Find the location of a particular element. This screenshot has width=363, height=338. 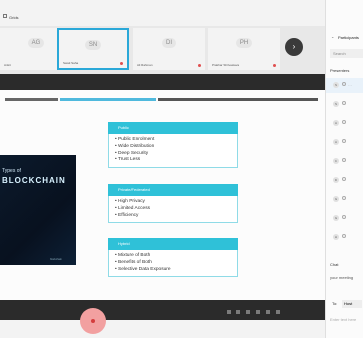

avatar: H is located at coordinates (336, 237).